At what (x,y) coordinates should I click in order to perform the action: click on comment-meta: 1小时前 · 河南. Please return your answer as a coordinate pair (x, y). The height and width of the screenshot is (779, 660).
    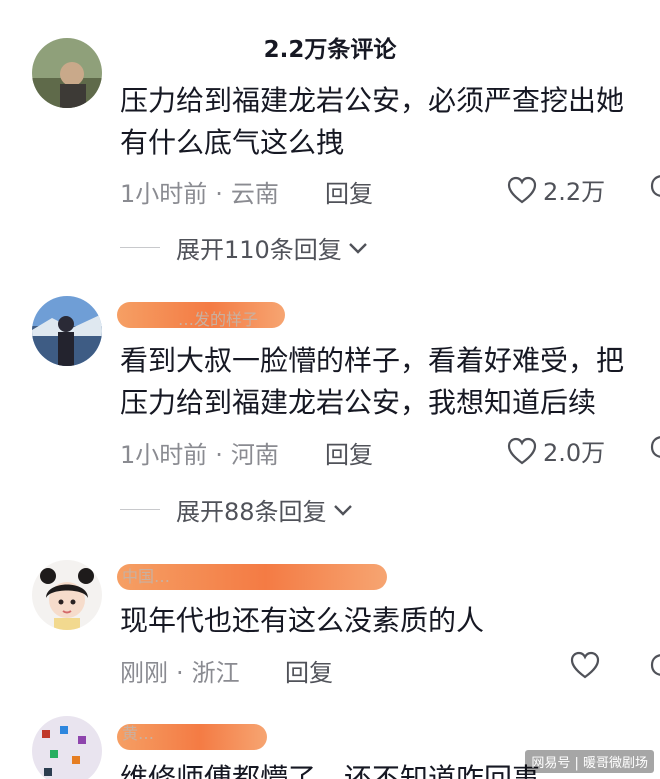
    Looking at the image, I should click on (199, 455).